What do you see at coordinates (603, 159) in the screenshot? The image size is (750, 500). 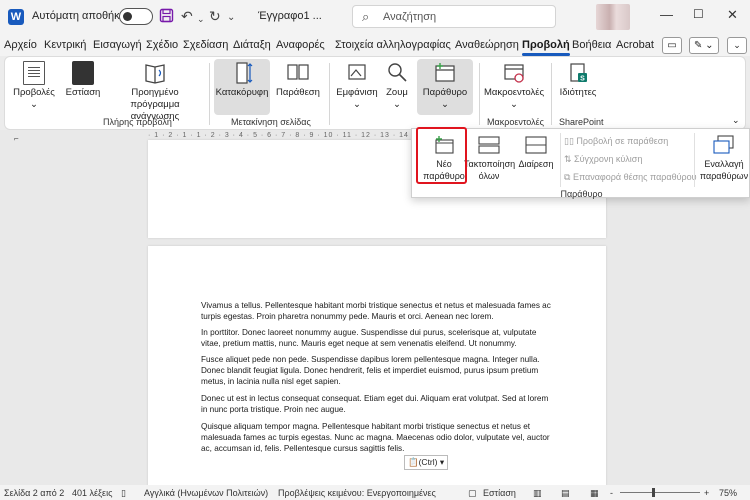 I see `sync-scrolling-button: ⇅ Σύγχρονη κύλιση` at bounding box center [603, 159].